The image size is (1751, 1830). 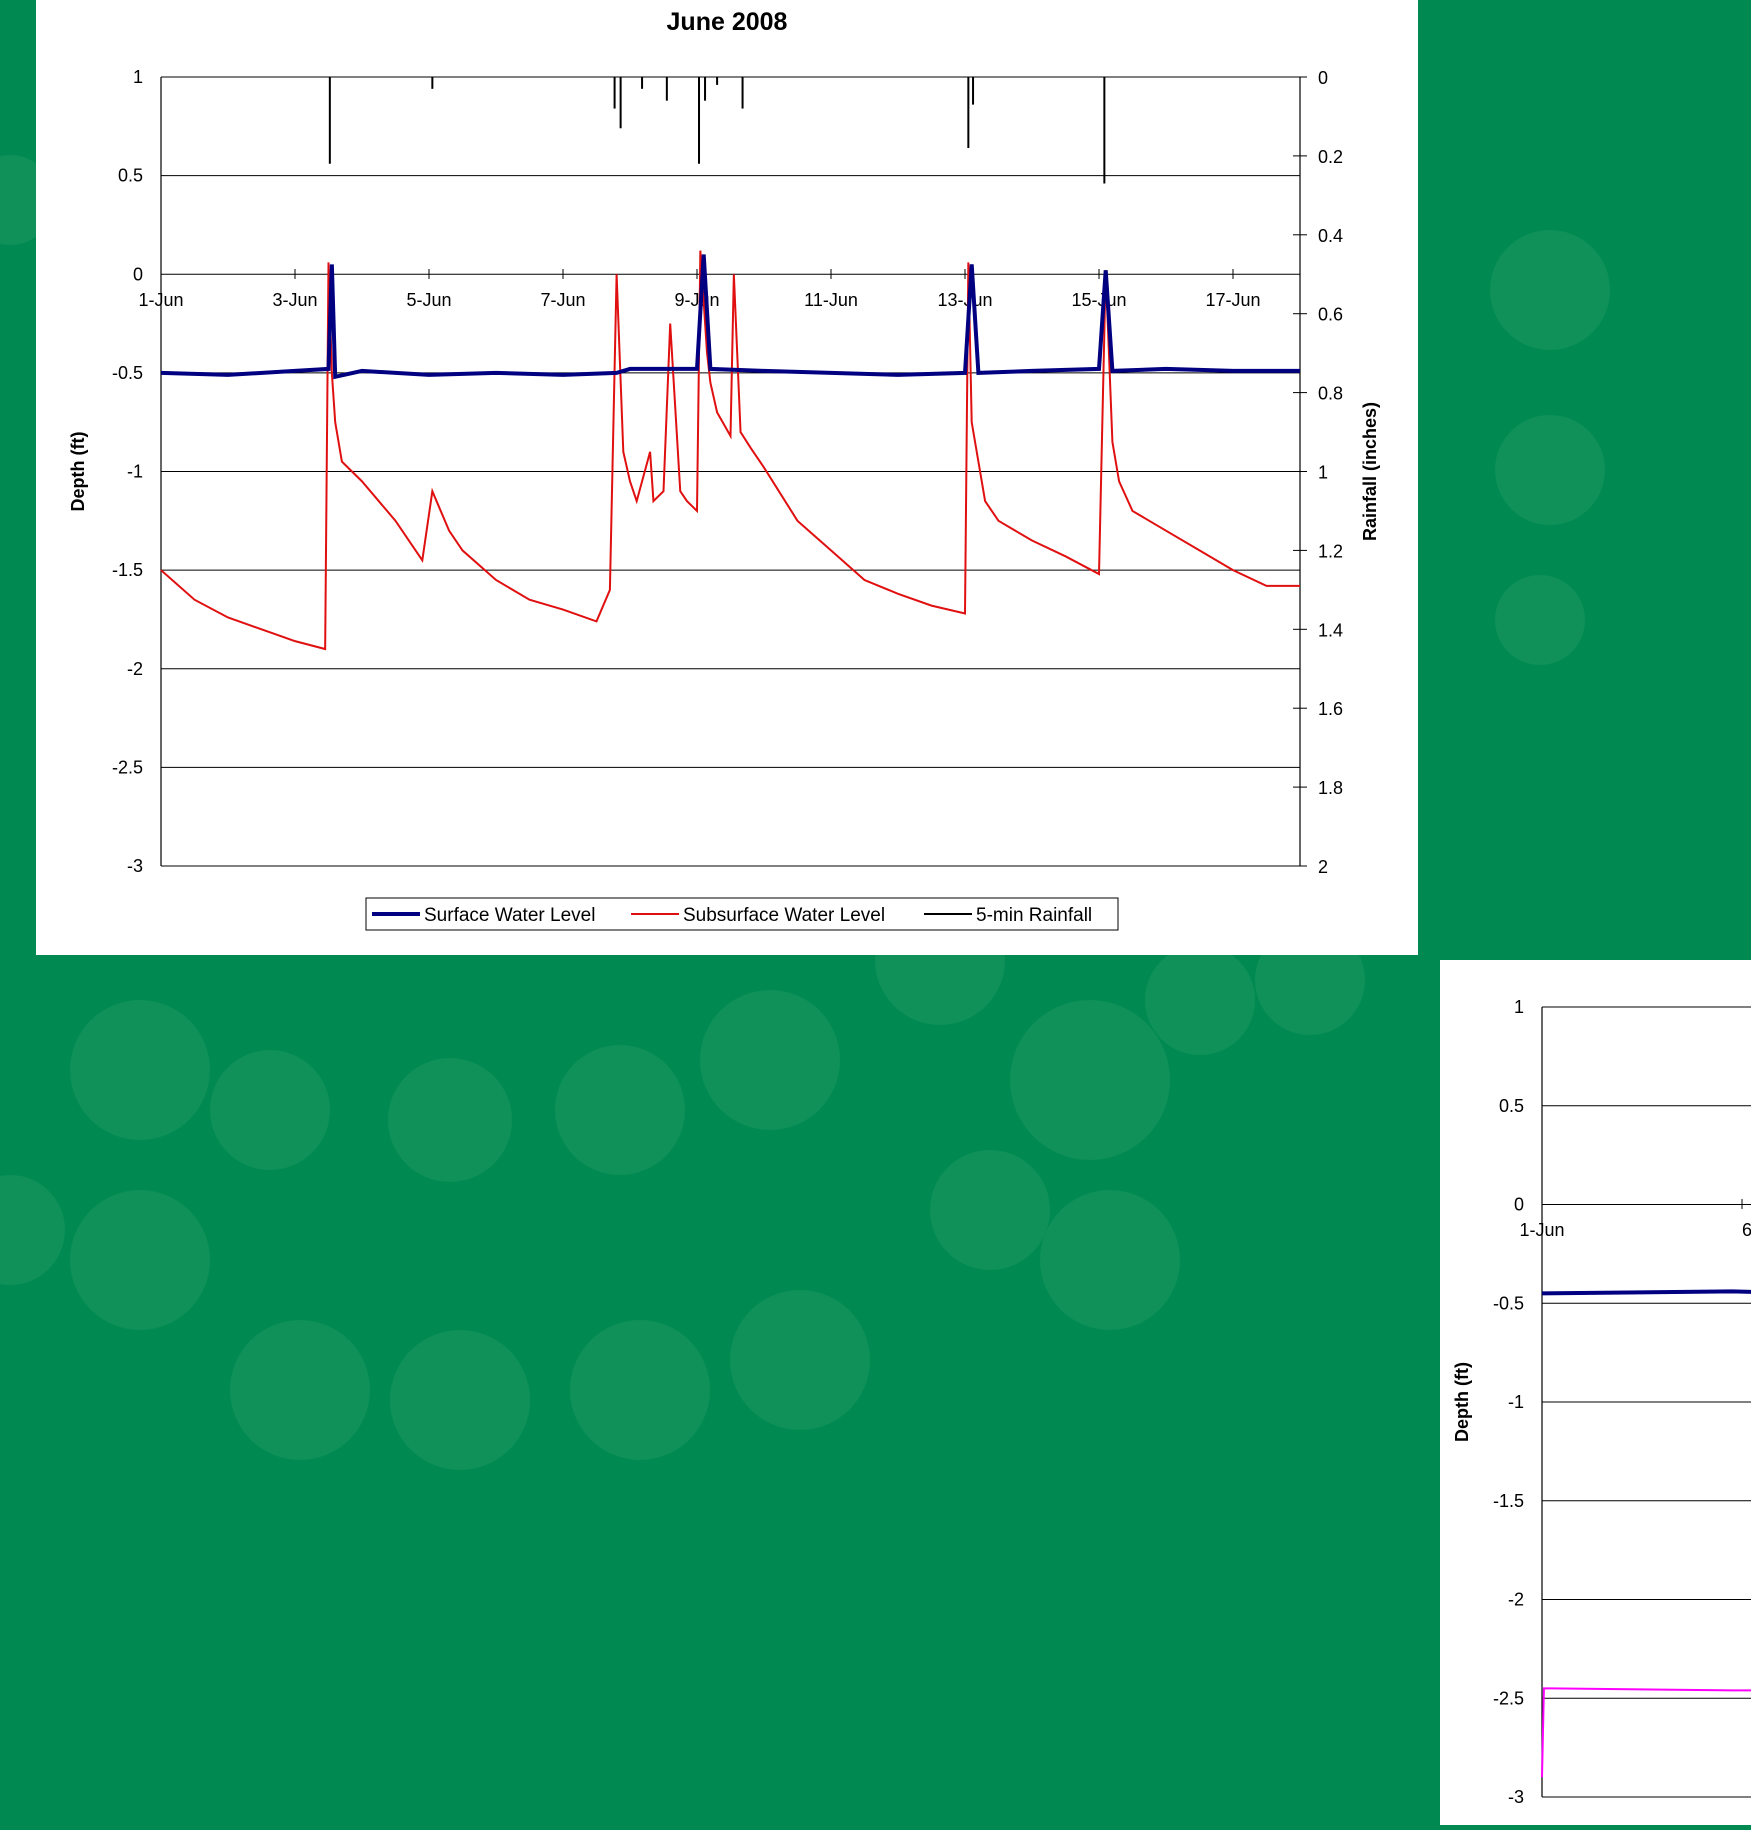 What do you see at coordinates (1330, 551) in the screenshot?
I see `y2-tick-label: 1.2` at bounding box center [1330, 551].